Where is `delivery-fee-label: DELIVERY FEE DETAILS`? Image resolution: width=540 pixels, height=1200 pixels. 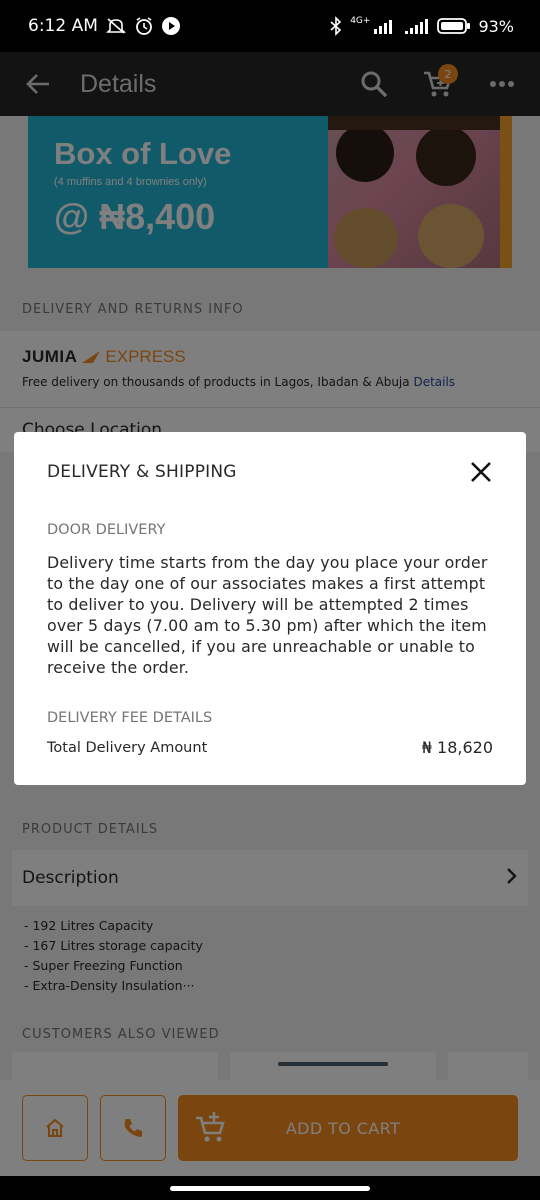
delivery-fee-label: DELIVERY FEE DETAILS is located at coordinates (130, 718).